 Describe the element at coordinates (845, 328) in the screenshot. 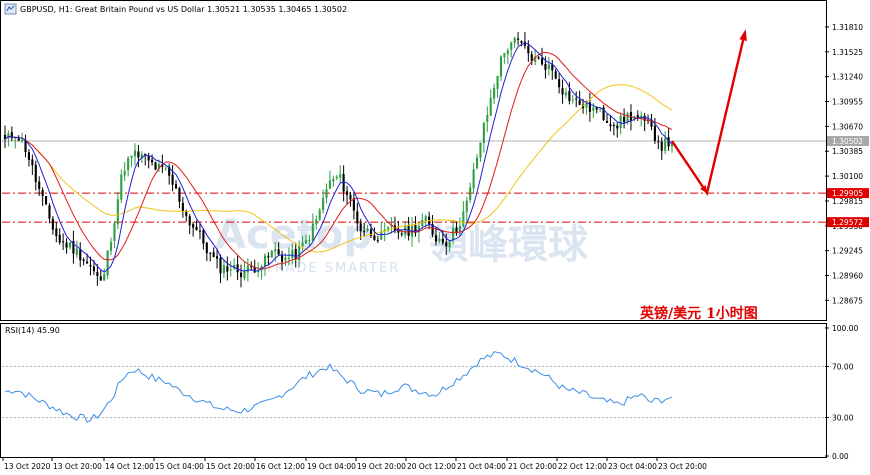

I see `rsi-tick-label: 100.00` at that location.